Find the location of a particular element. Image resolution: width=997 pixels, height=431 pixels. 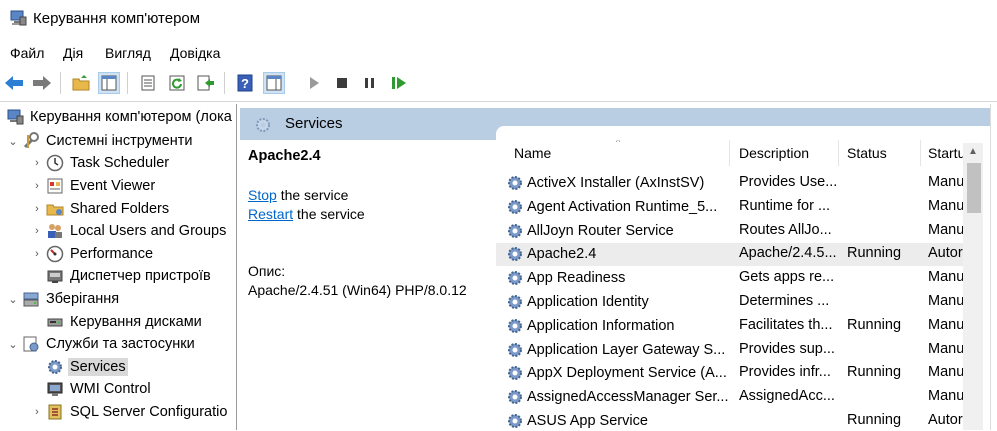

sql-icon is located at coordinates (55, 412).